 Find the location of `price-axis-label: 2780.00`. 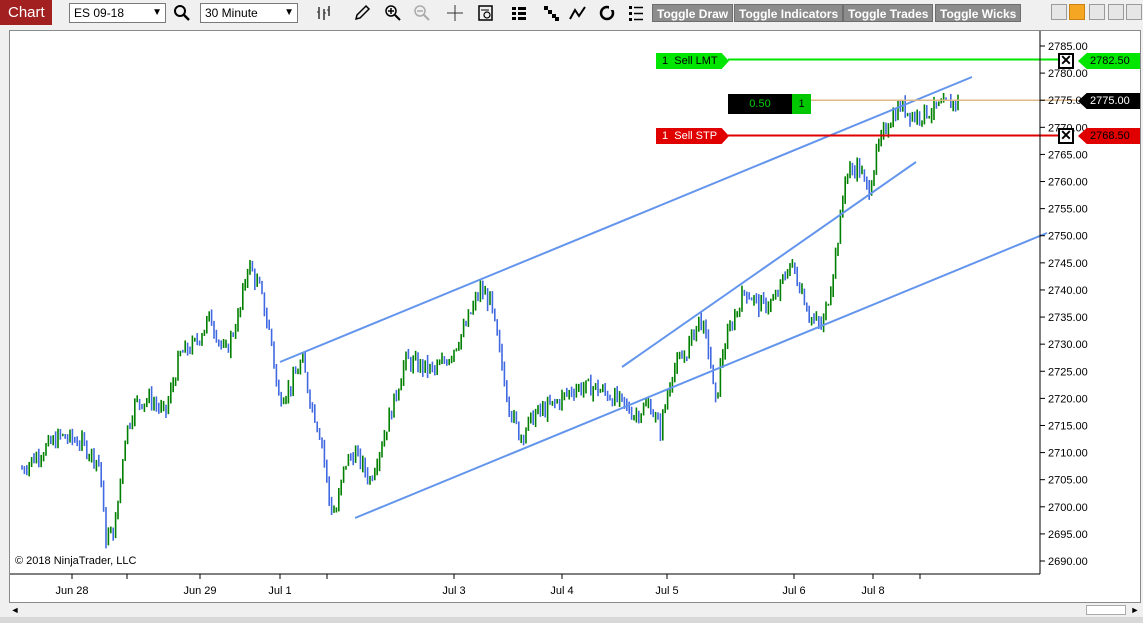

price-axis-label: 2780.00 is located at coordinates (1068, 74).